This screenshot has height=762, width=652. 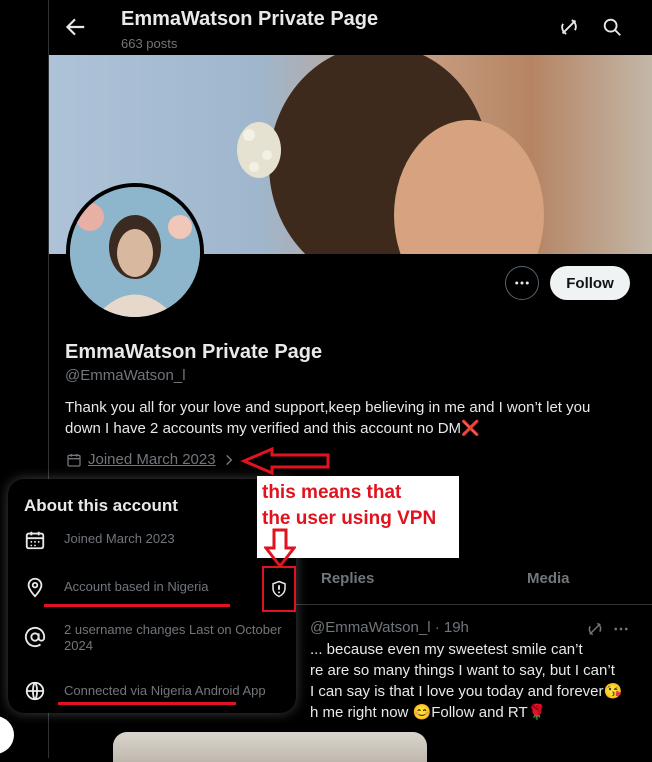 I want to click on arrow-left-annotation, so click(x=285, y=461).